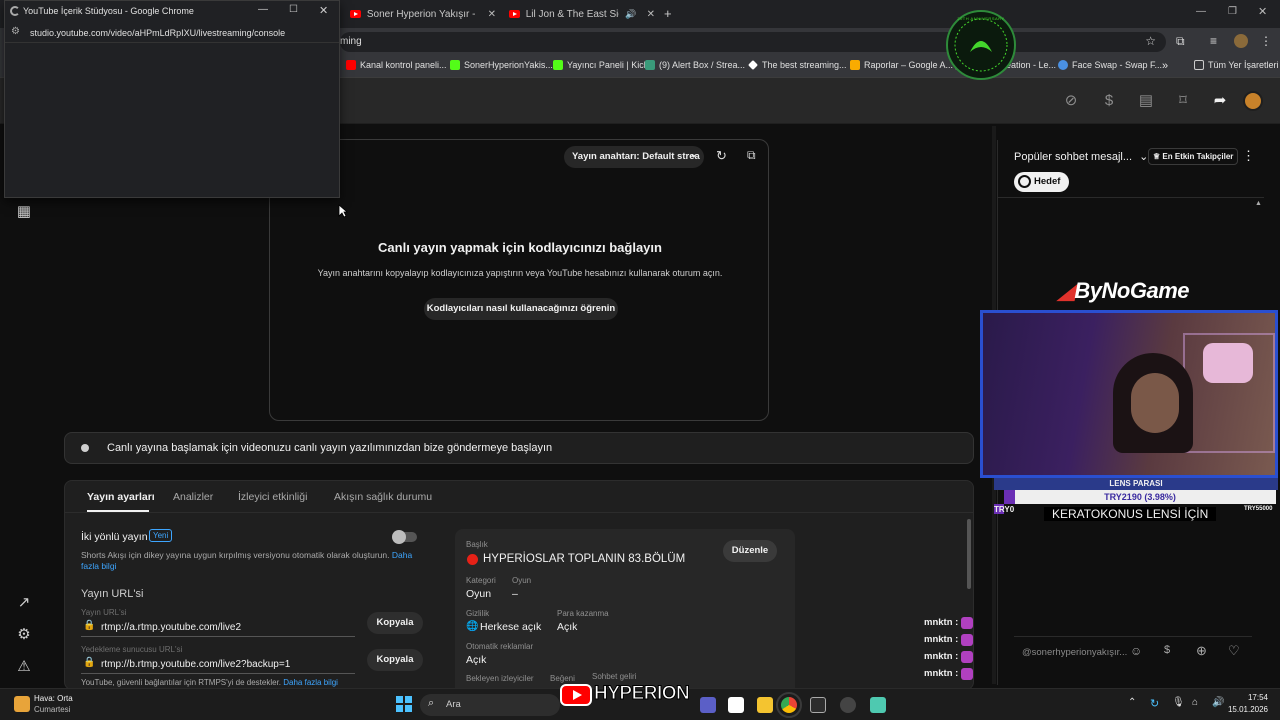 This screenshot has width=1280, height=720. Describe the element at coordinates (1132, 702) in the screenshot. I see `chevron-up-icon: ⌃` at that location.